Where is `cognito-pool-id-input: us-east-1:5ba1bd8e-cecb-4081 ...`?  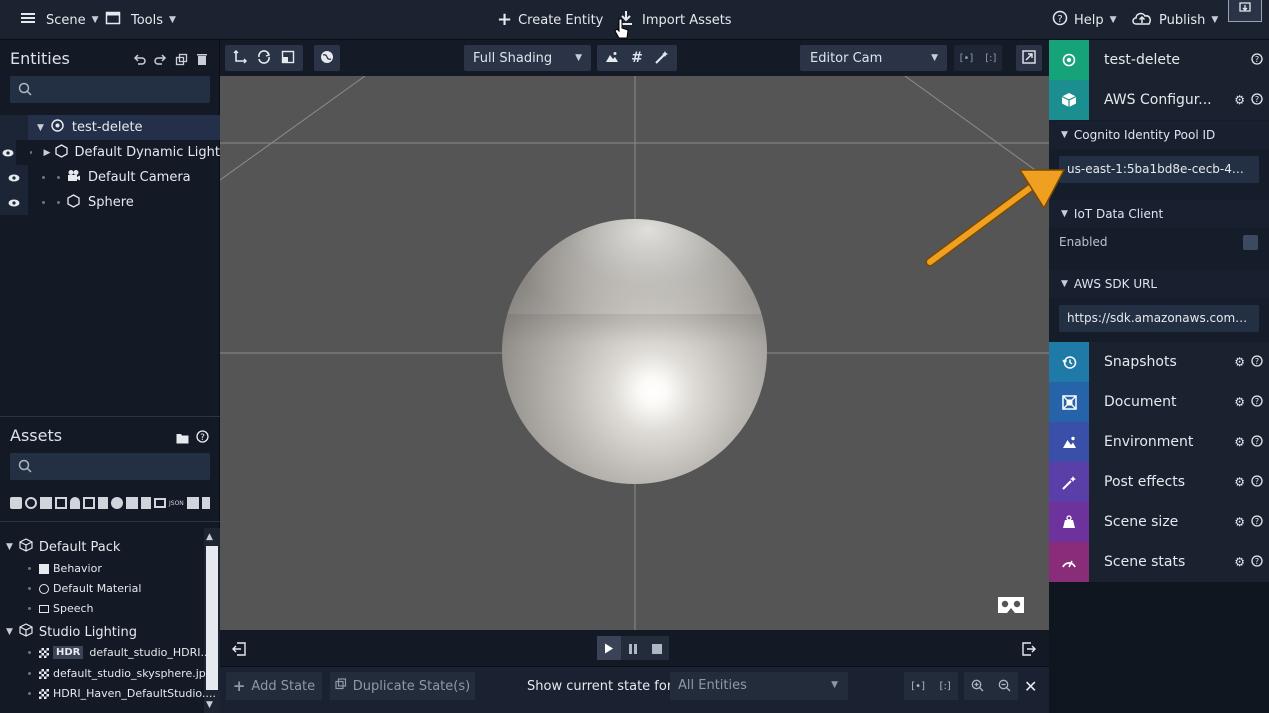 cognito-pool-id-input: us-east-1:5ba1bd8e-cecb-4081 ... is located at coordinates (1159, 169).